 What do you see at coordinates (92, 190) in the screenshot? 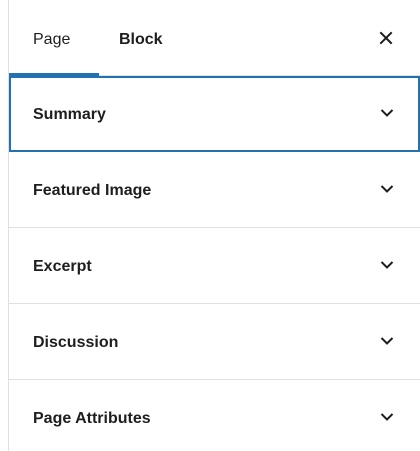
I see `panel-featured-image-label: Featured Image` at bounding box center [92, 190].